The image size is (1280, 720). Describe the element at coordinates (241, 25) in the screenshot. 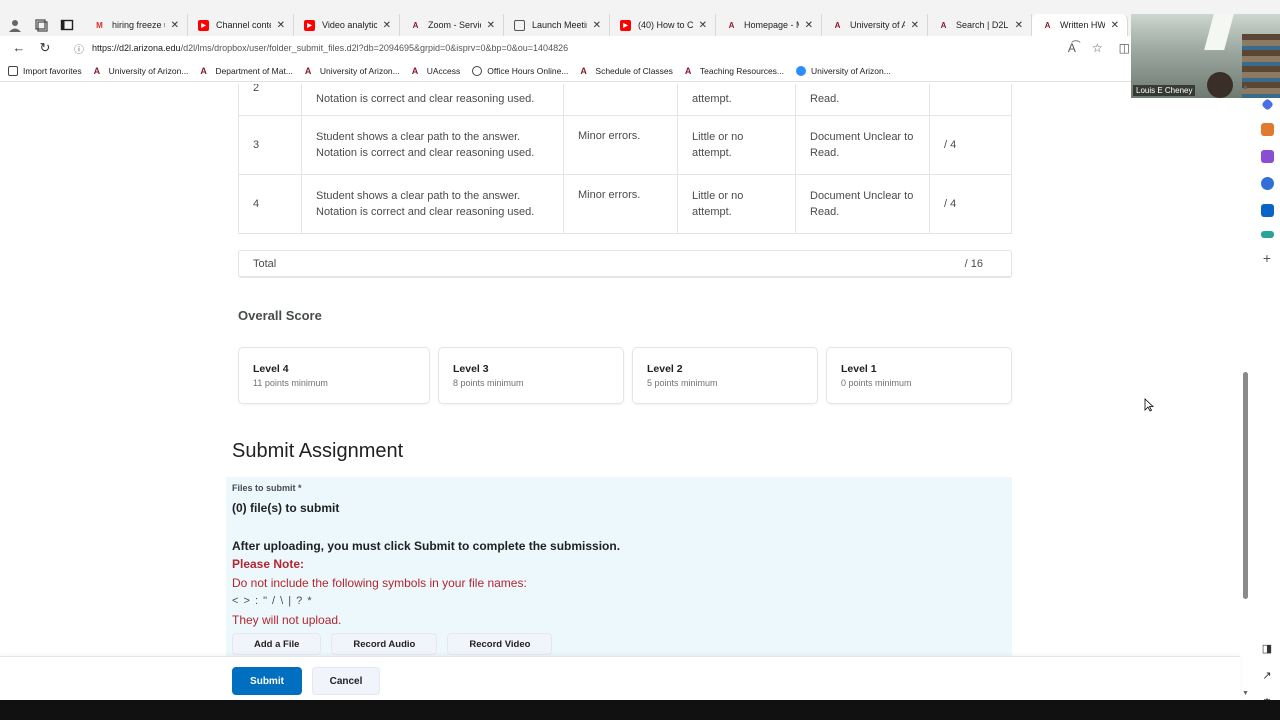

I see `browser-tab: ▶ Channel content ✕` at that location.